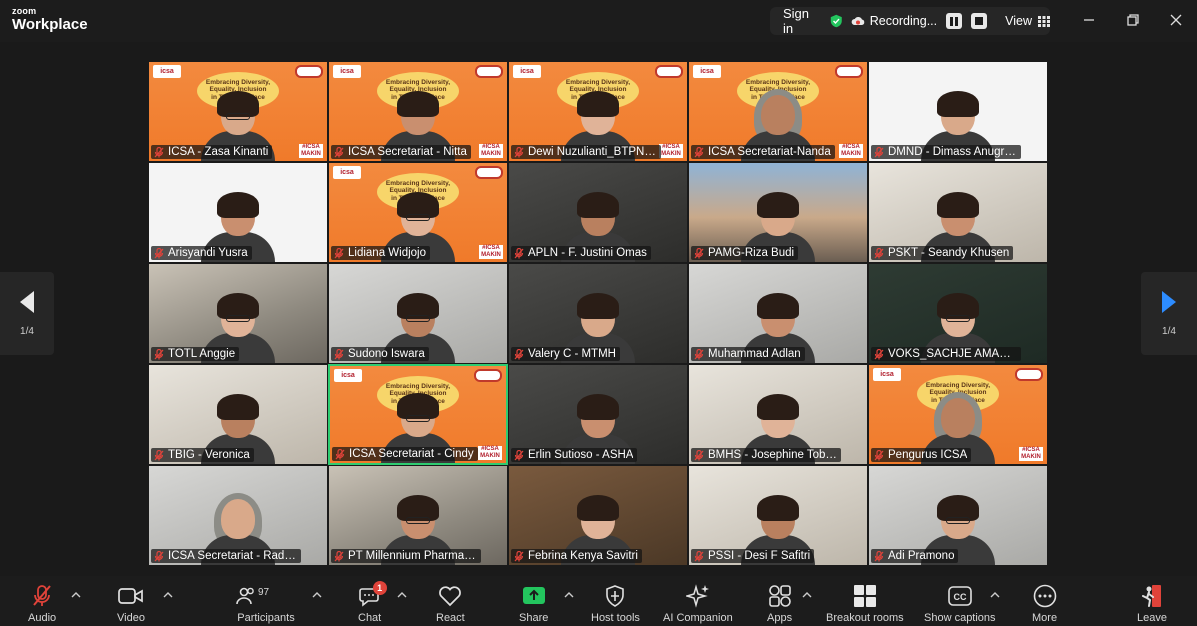 The width and height of the screenshot is (1197, 626). I want to click on audio-options-caret-icon, so click(76, 595).